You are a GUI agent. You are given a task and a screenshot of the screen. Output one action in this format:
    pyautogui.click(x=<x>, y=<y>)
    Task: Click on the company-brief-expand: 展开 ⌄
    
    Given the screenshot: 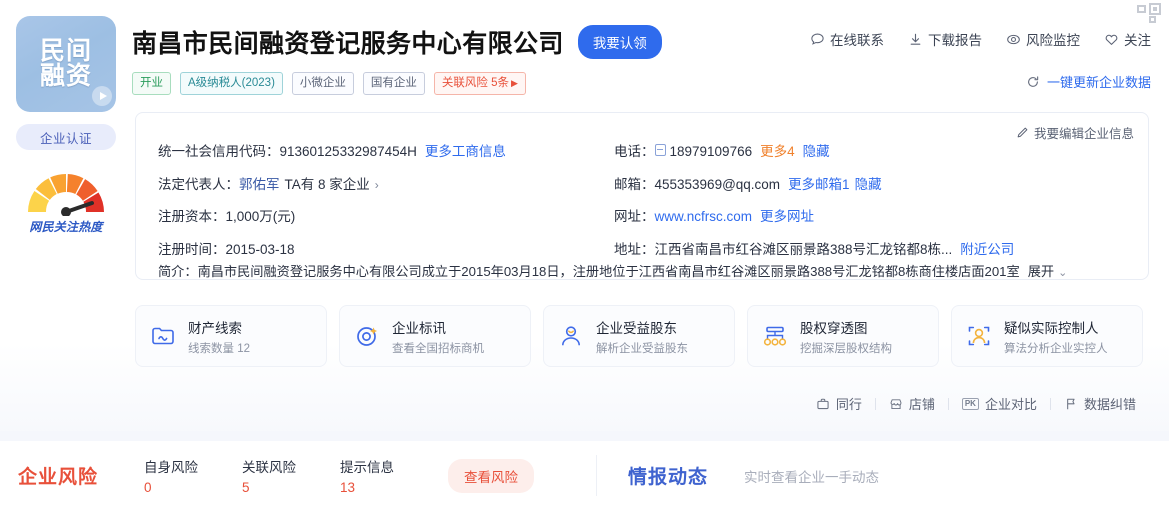 What is the action you would take?
    pyautogui.click(x=1048, y=270)
    